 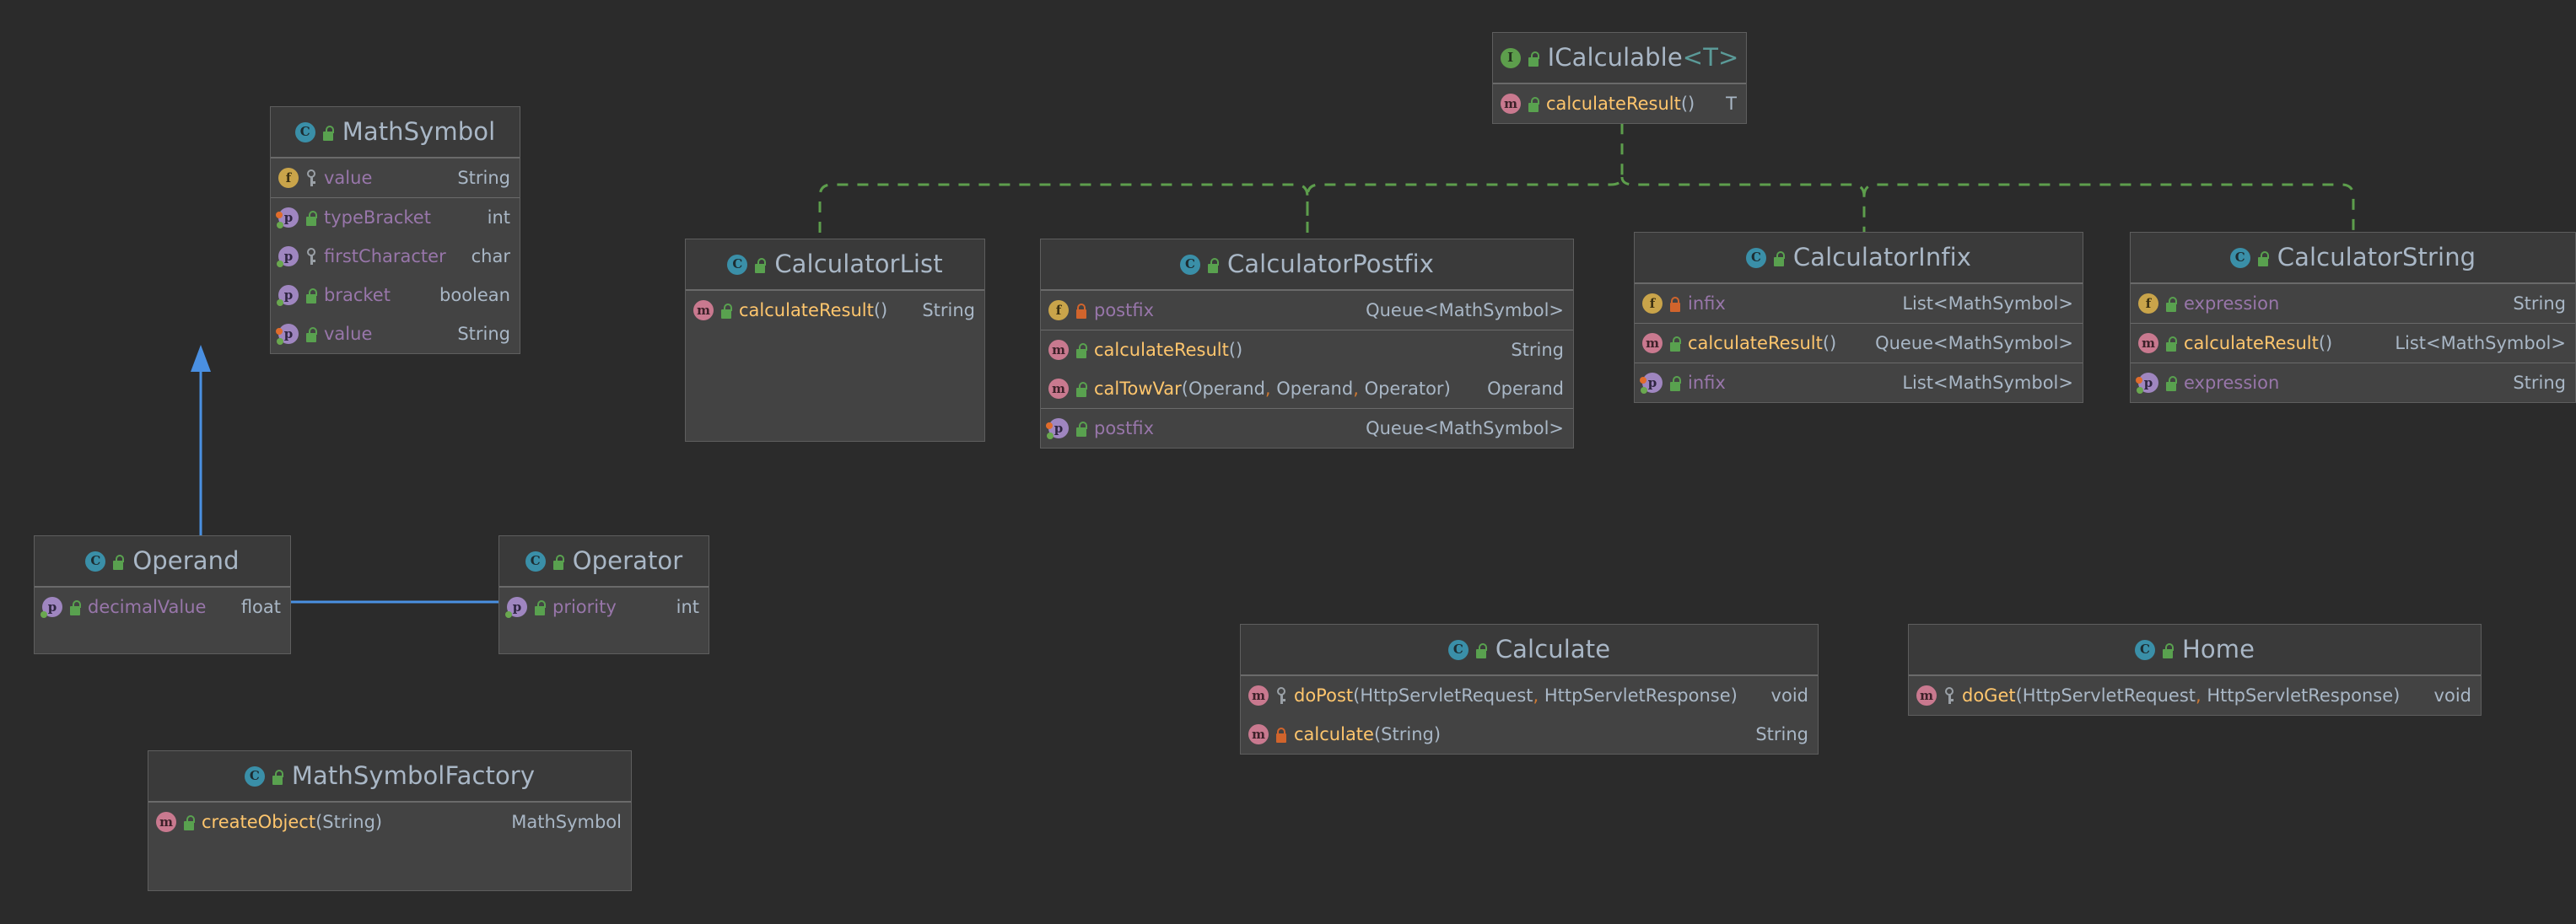 I want to click on member-row-value-property: p value String, so click(x=395, y=333).